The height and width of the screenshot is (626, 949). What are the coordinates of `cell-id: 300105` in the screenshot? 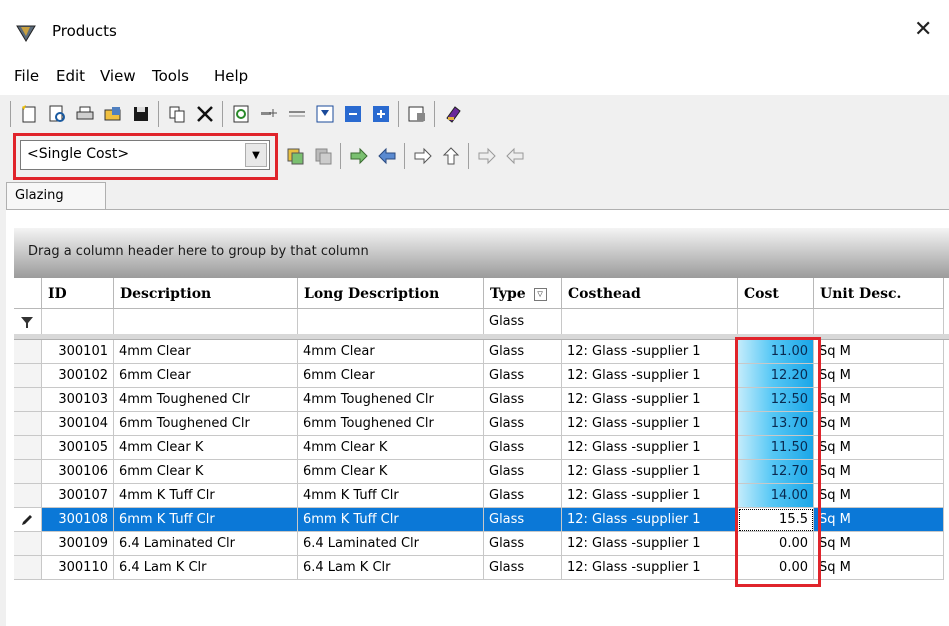 It's located at (78, 448).